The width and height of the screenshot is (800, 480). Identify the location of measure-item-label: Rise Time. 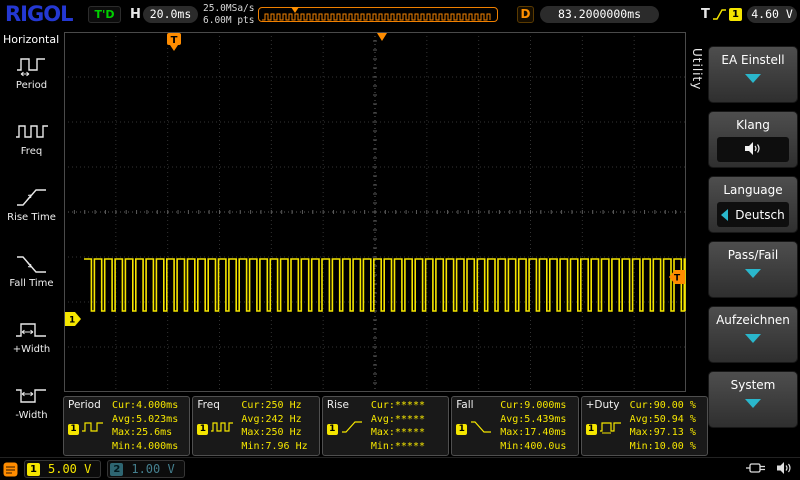
(31, 217).